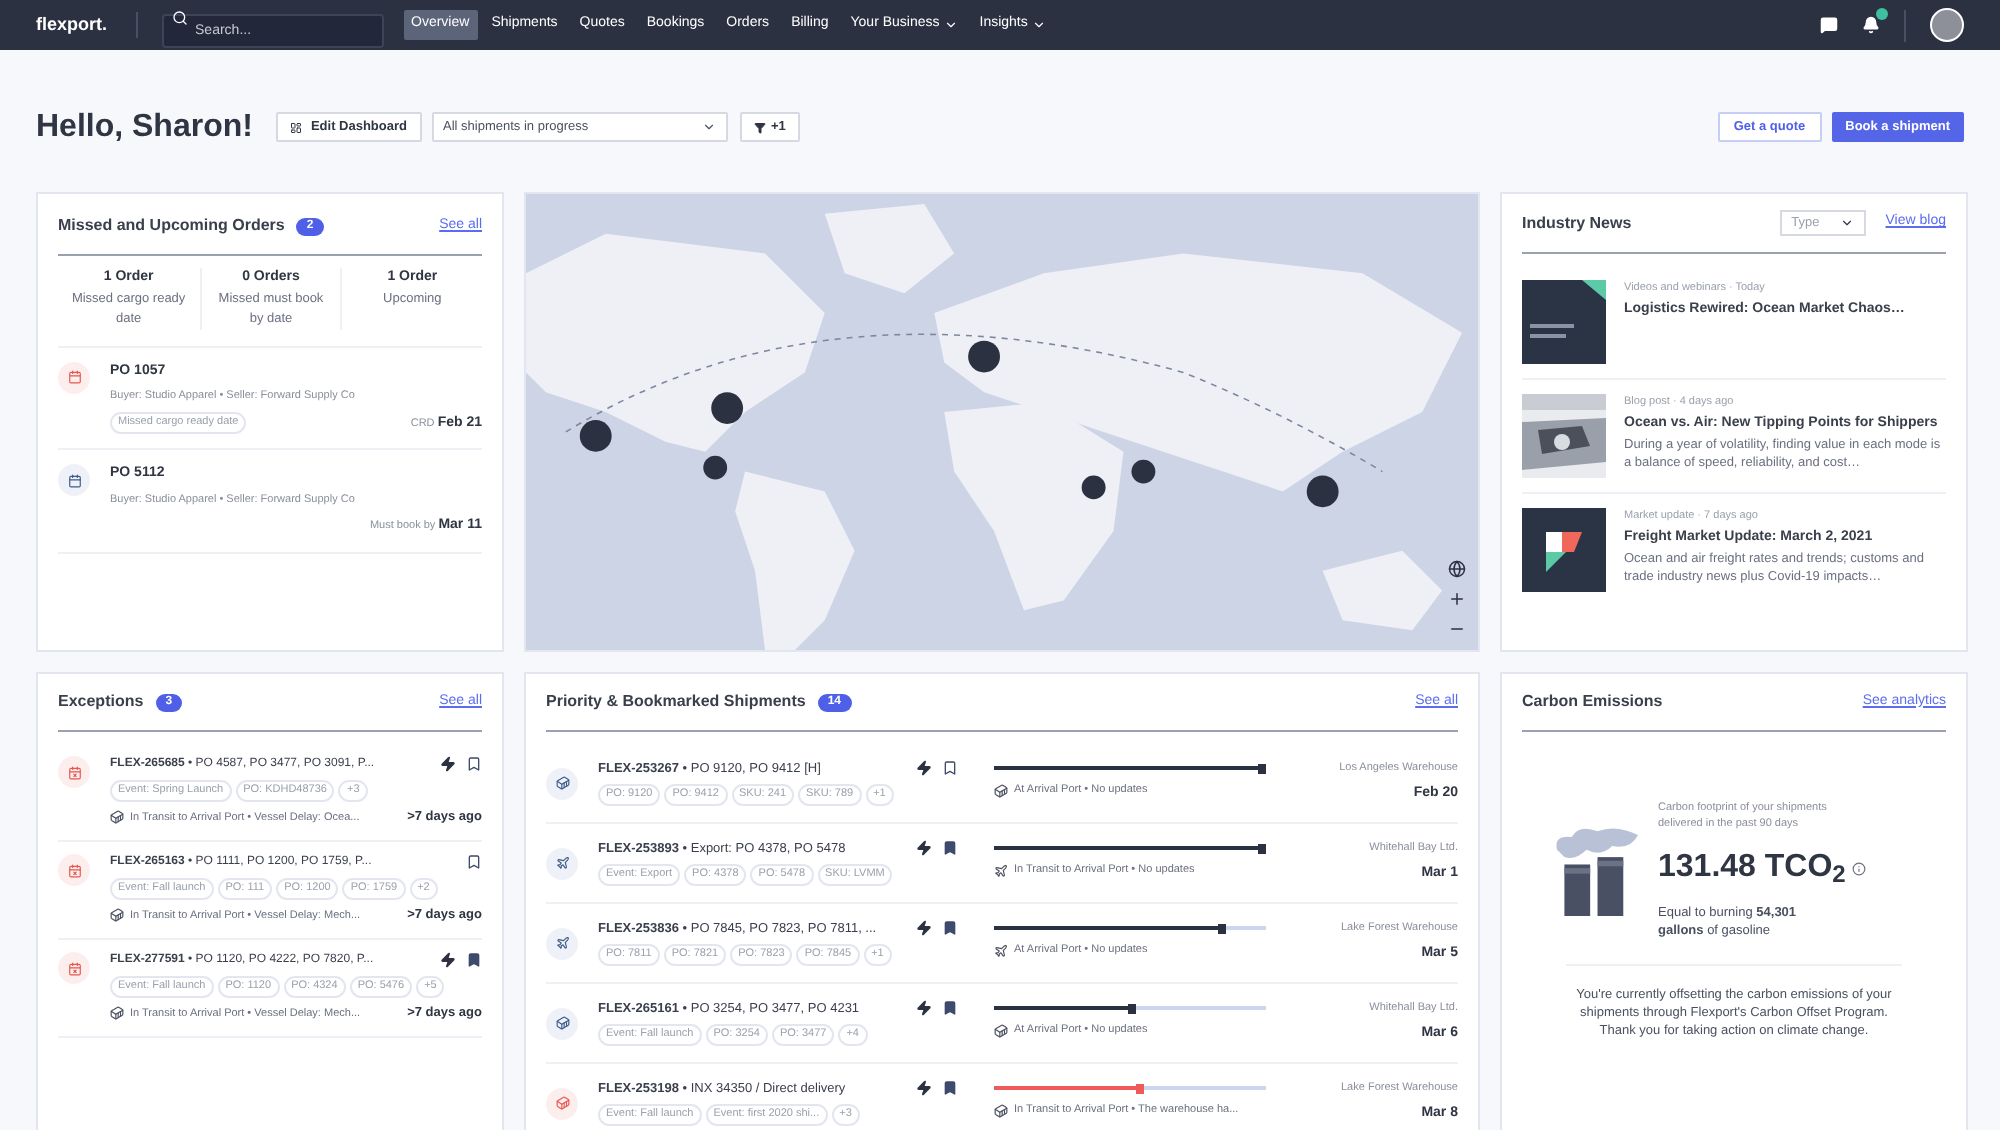 The width and height of the screenshot is (2000, 1130). I want to click on card-title: Missed and Upcoming Orders, so click(171, 226).